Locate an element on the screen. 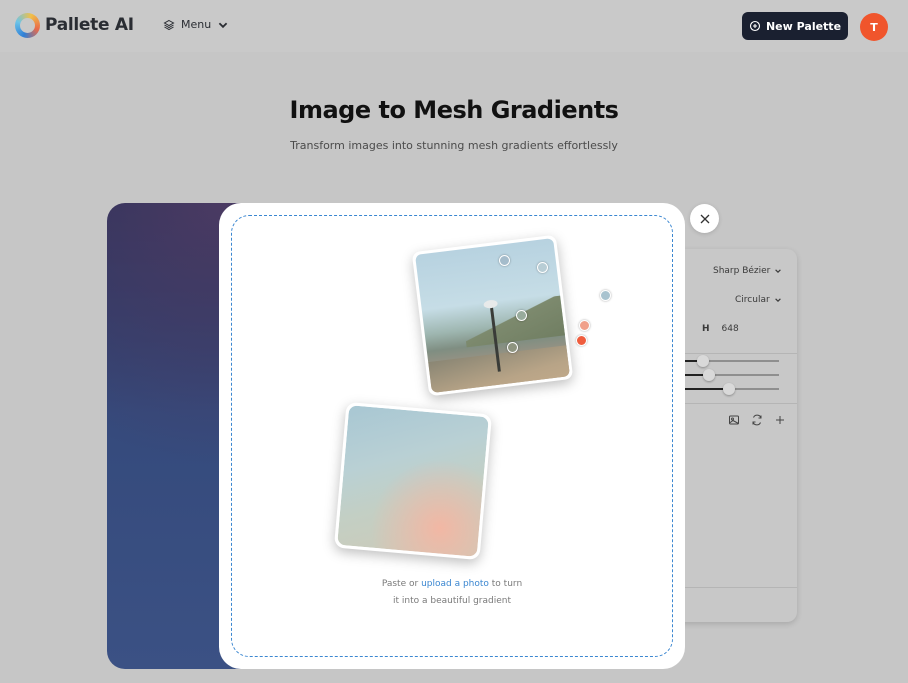 This screenshot has width=908, height=683. page-title: Image to Mesh Gradients is located at coordinates (454, 110).